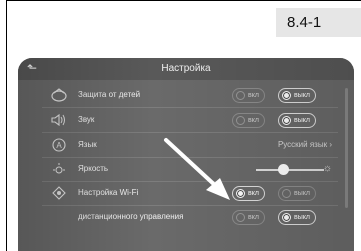  Describe the element at coordinates (284, 169) in the screenshot. I see `brightness-slider-knob` at that location.